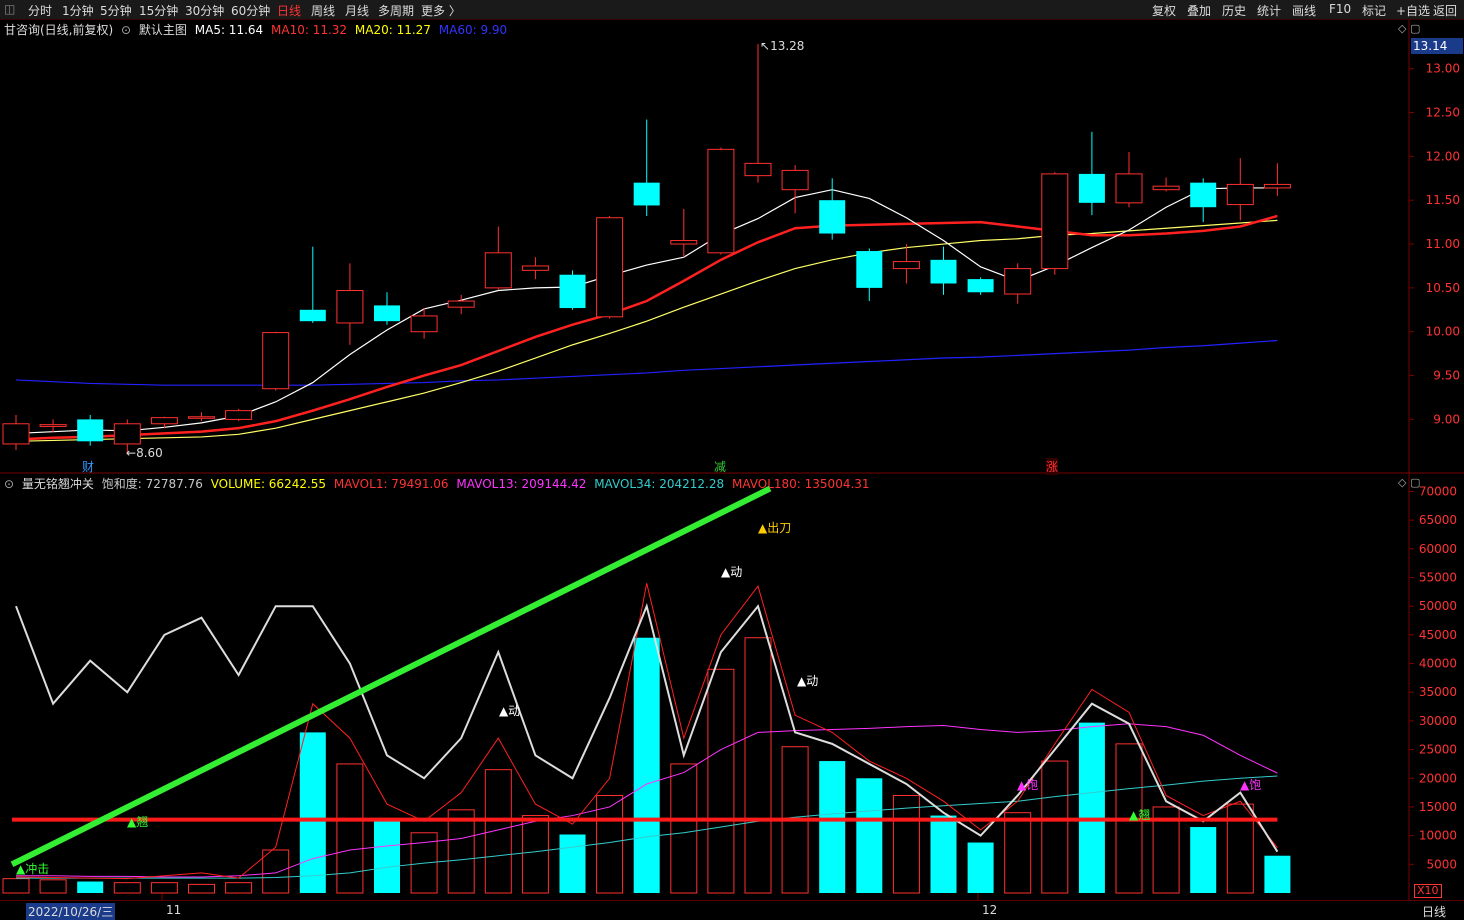  Describe the element at coordinates (441, 10) in the screenshot. I see `period-tab: 更多 〉` at that location.